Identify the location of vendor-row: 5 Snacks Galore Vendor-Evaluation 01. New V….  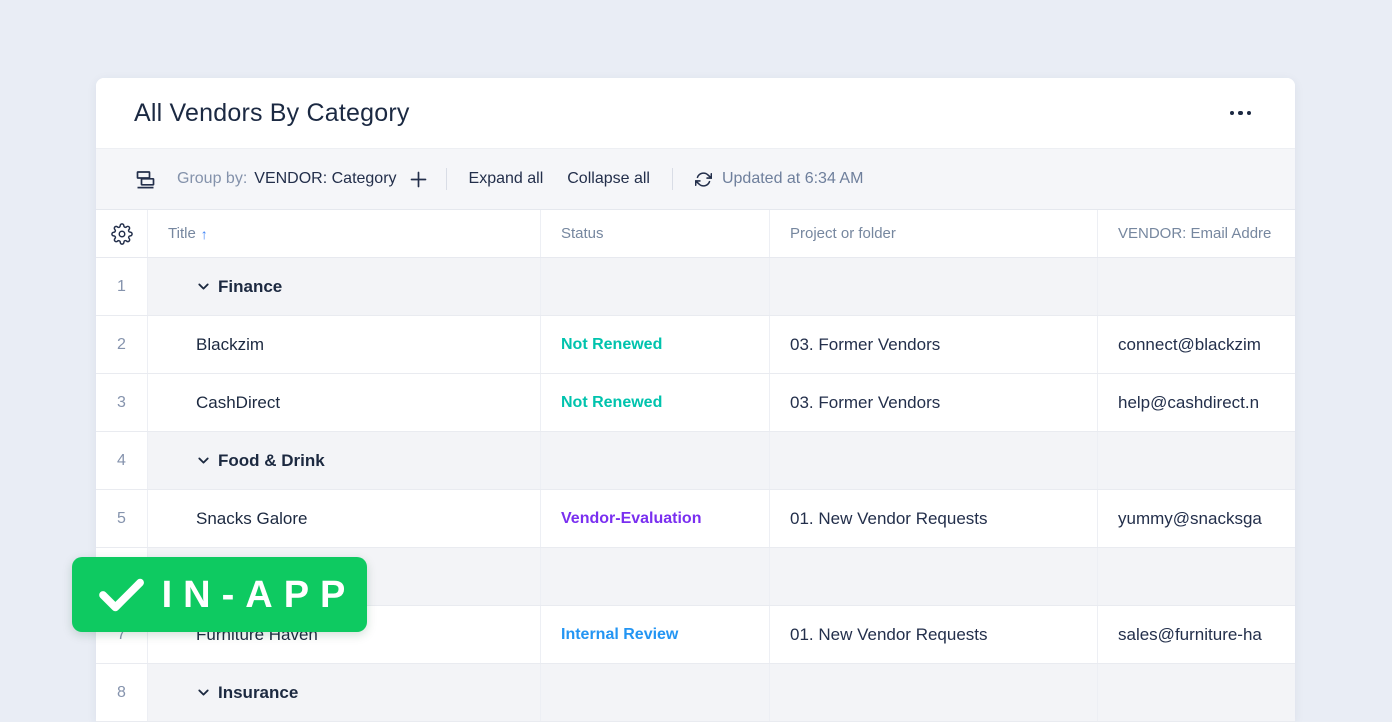
(695, 519).